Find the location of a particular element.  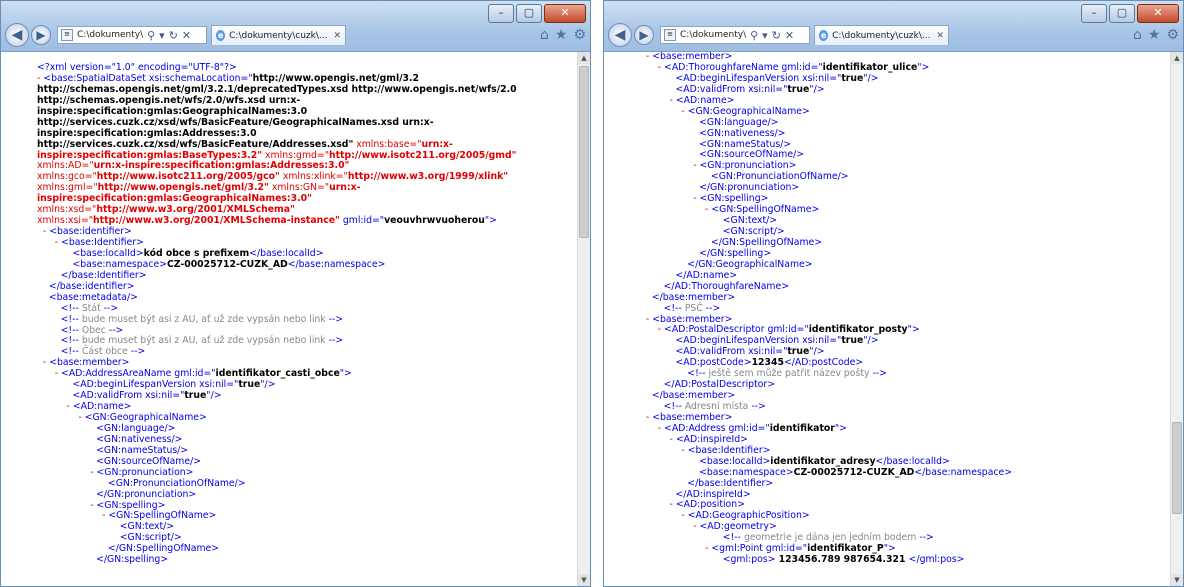

xml-token: </AD:PostalDescriptor> is located at coordinates (708, 385).